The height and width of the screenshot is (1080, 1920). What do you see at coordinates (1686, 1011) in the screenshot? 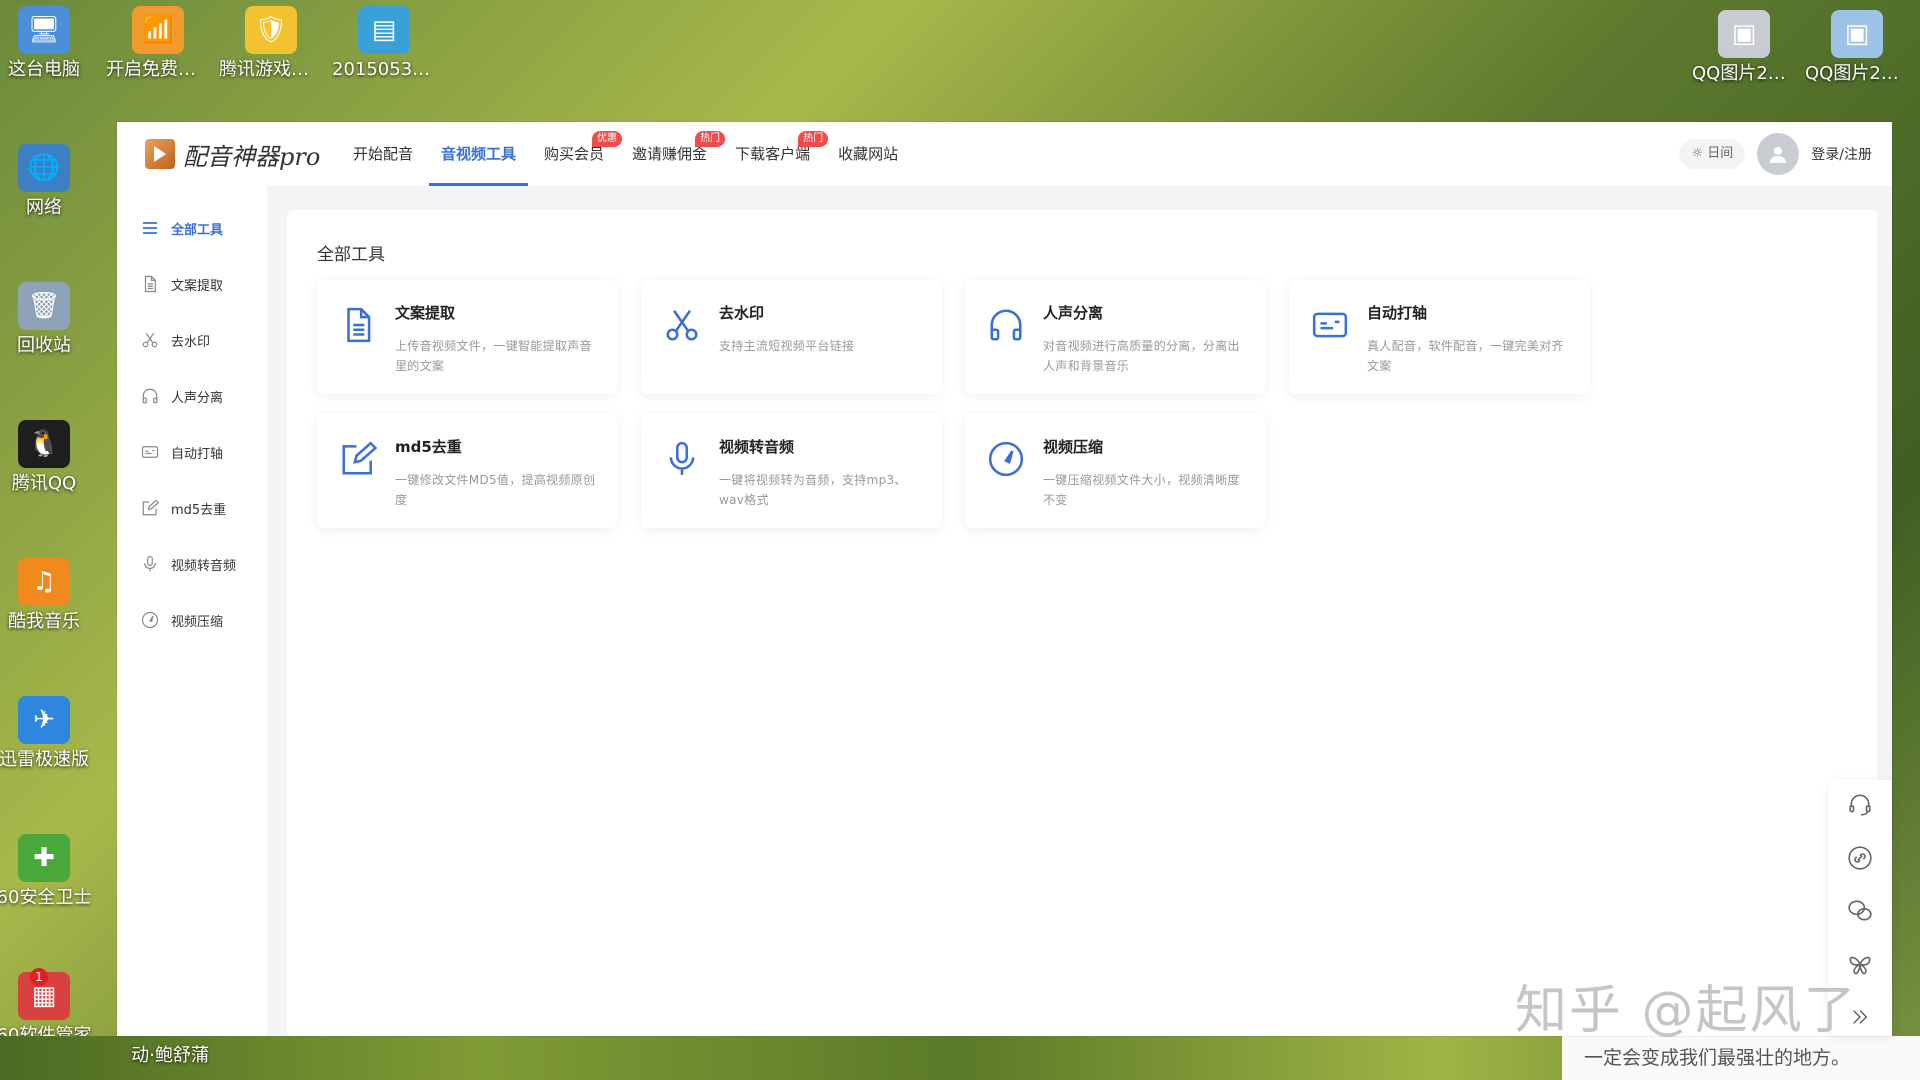
I see `watermark-text: 知乎 @起风了` at bounding box center [1686, 1011].